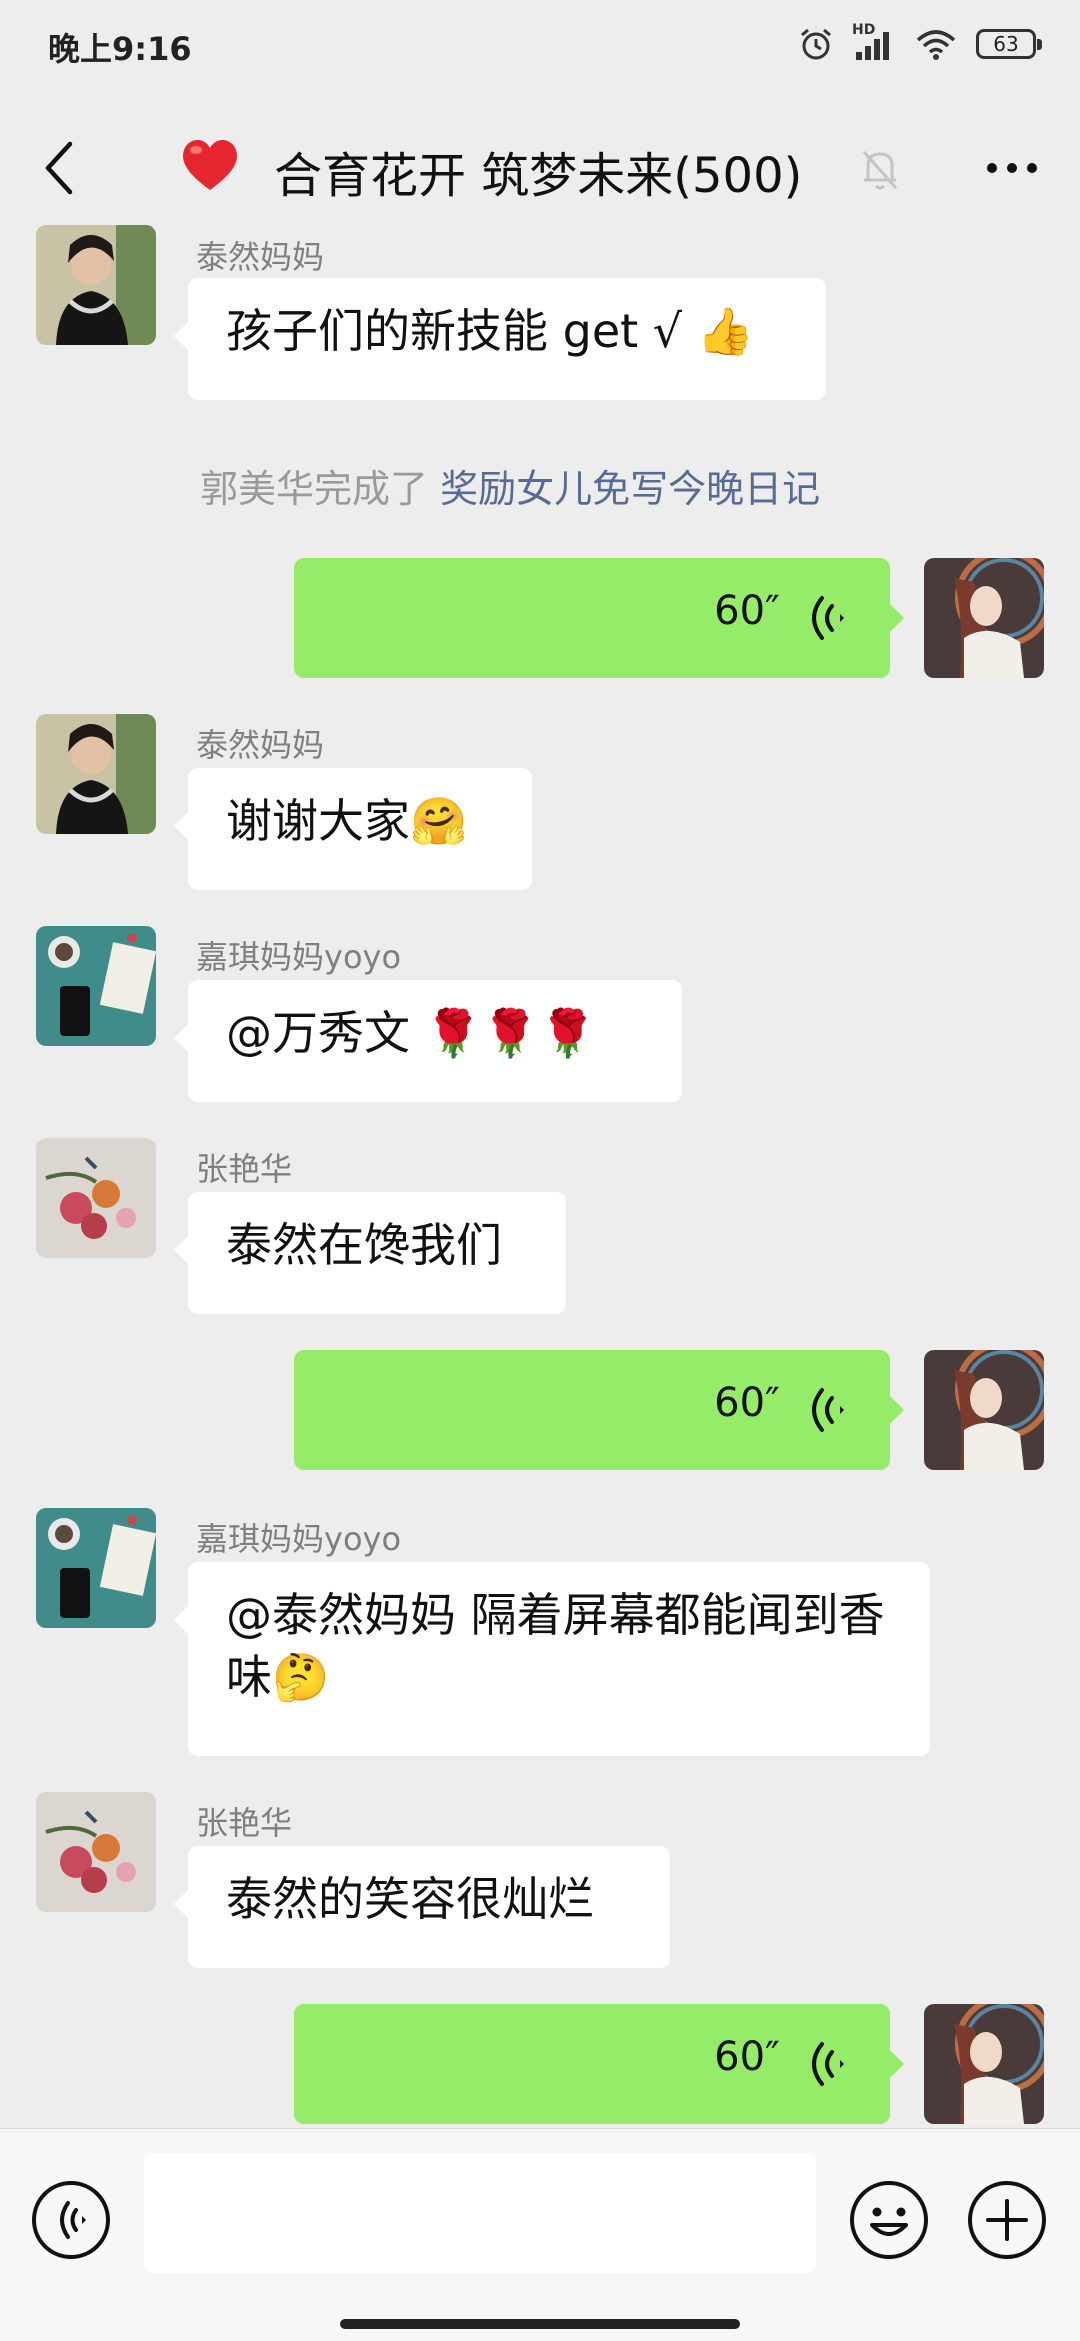 This screenshot has width=1080, height=2341. I want to click on red-heart-icon, so click(210, 164).